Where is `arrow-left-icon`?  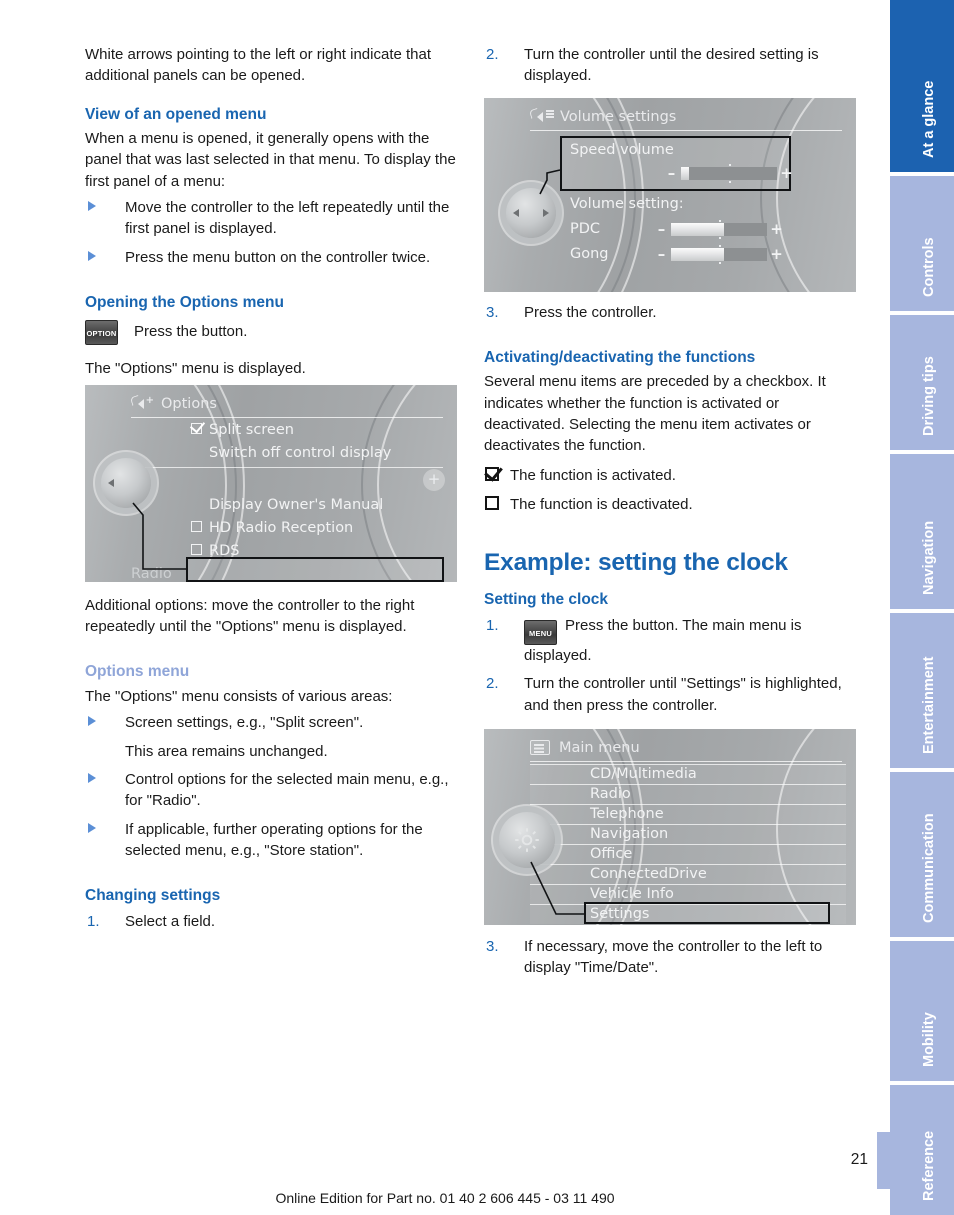 arrow-left-icon is located at coordinates (111, 482).